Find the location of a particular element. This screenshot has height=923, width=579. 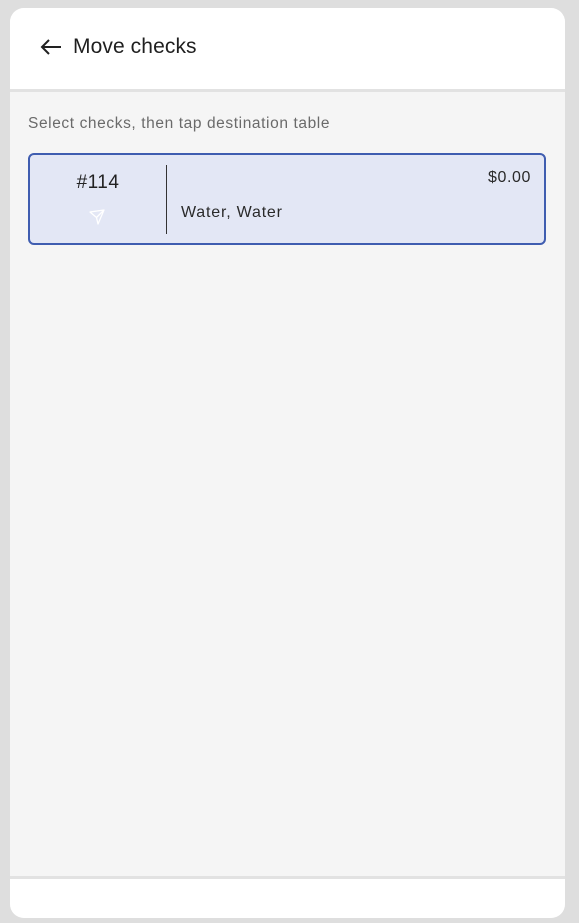

check-items: Water, Water is located at coordinates (232, 212).